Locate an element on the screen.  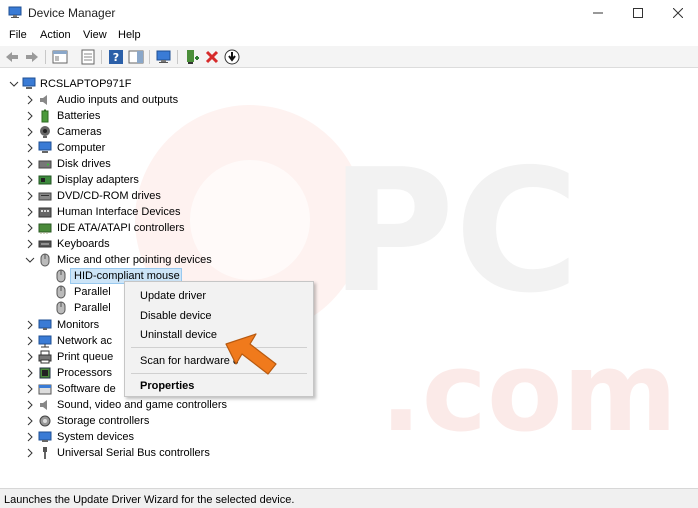
dvd-drive-icon is located at coordinates (45, 196).